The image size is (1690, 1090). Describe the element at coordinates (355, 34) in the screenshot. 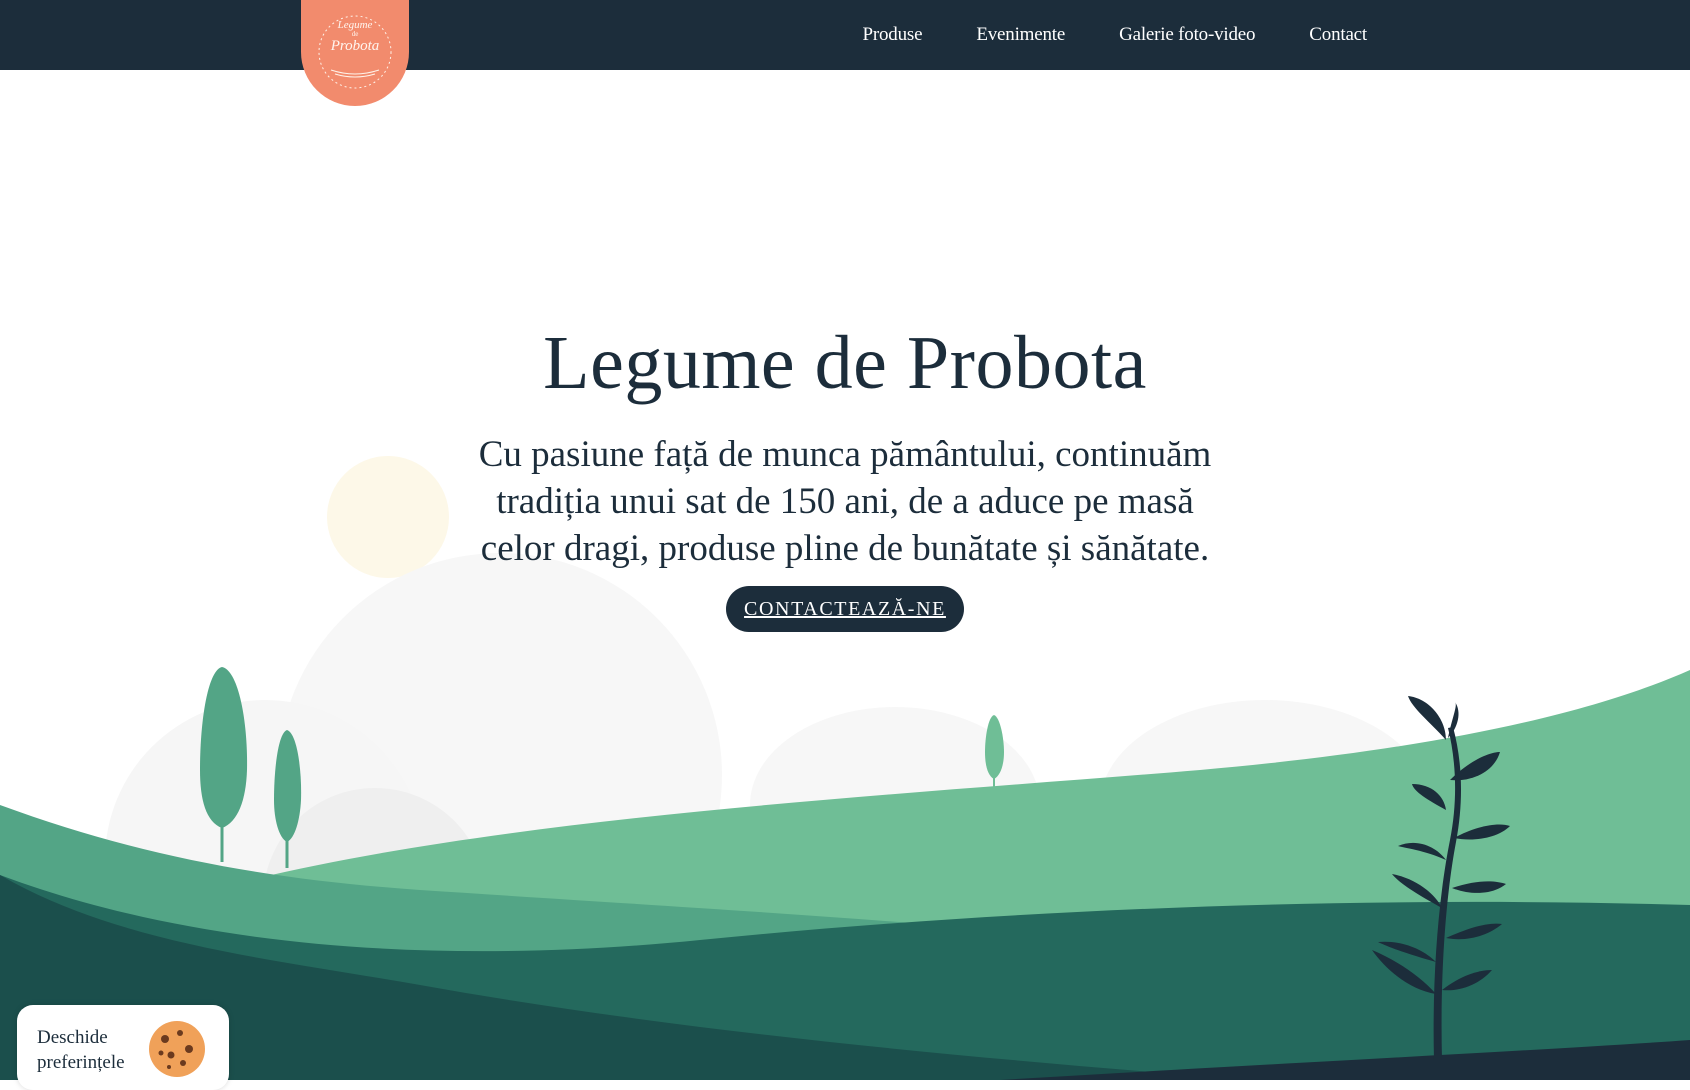

I see `logo-text-de: de` at that location.